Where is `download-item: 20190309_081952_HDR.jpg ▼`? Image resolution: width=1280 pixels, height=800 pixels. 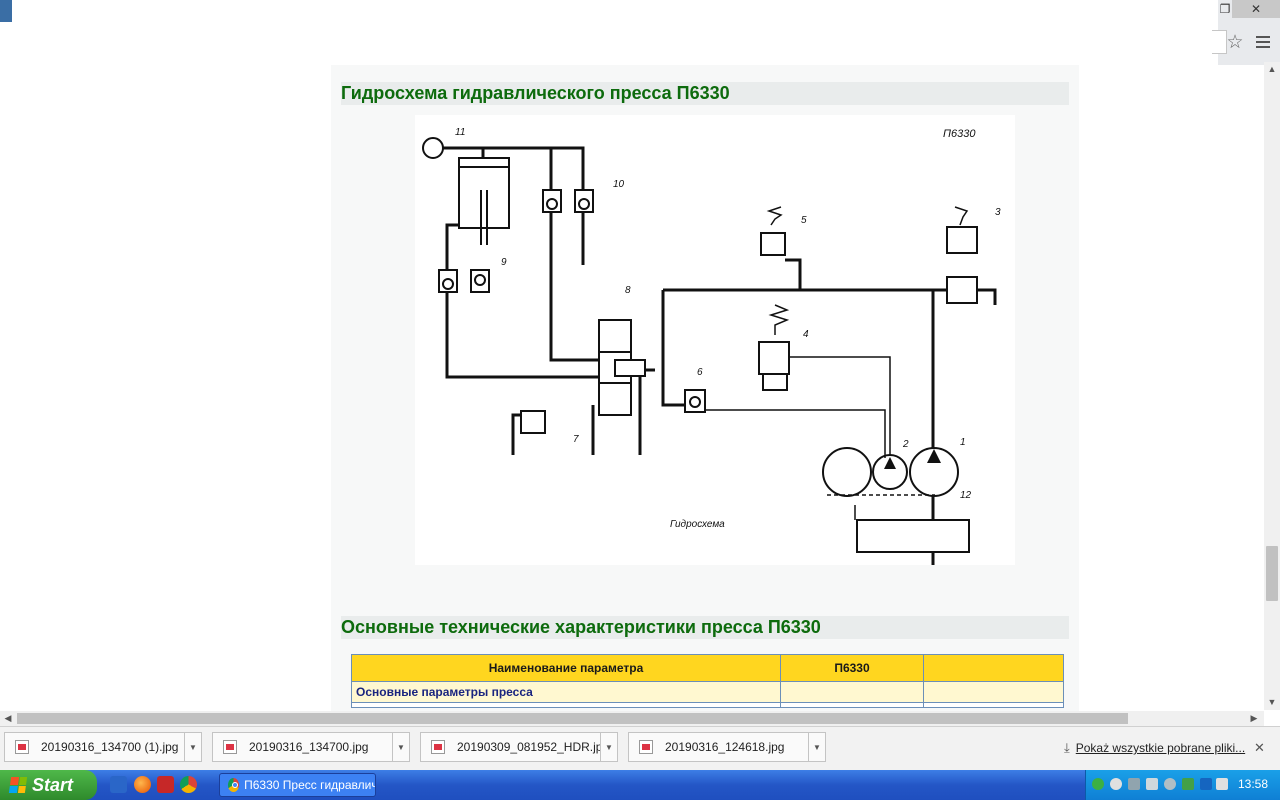
download-item: 20190309_081952_HDR.jpg ▼ is located at coordinates (519, 747).